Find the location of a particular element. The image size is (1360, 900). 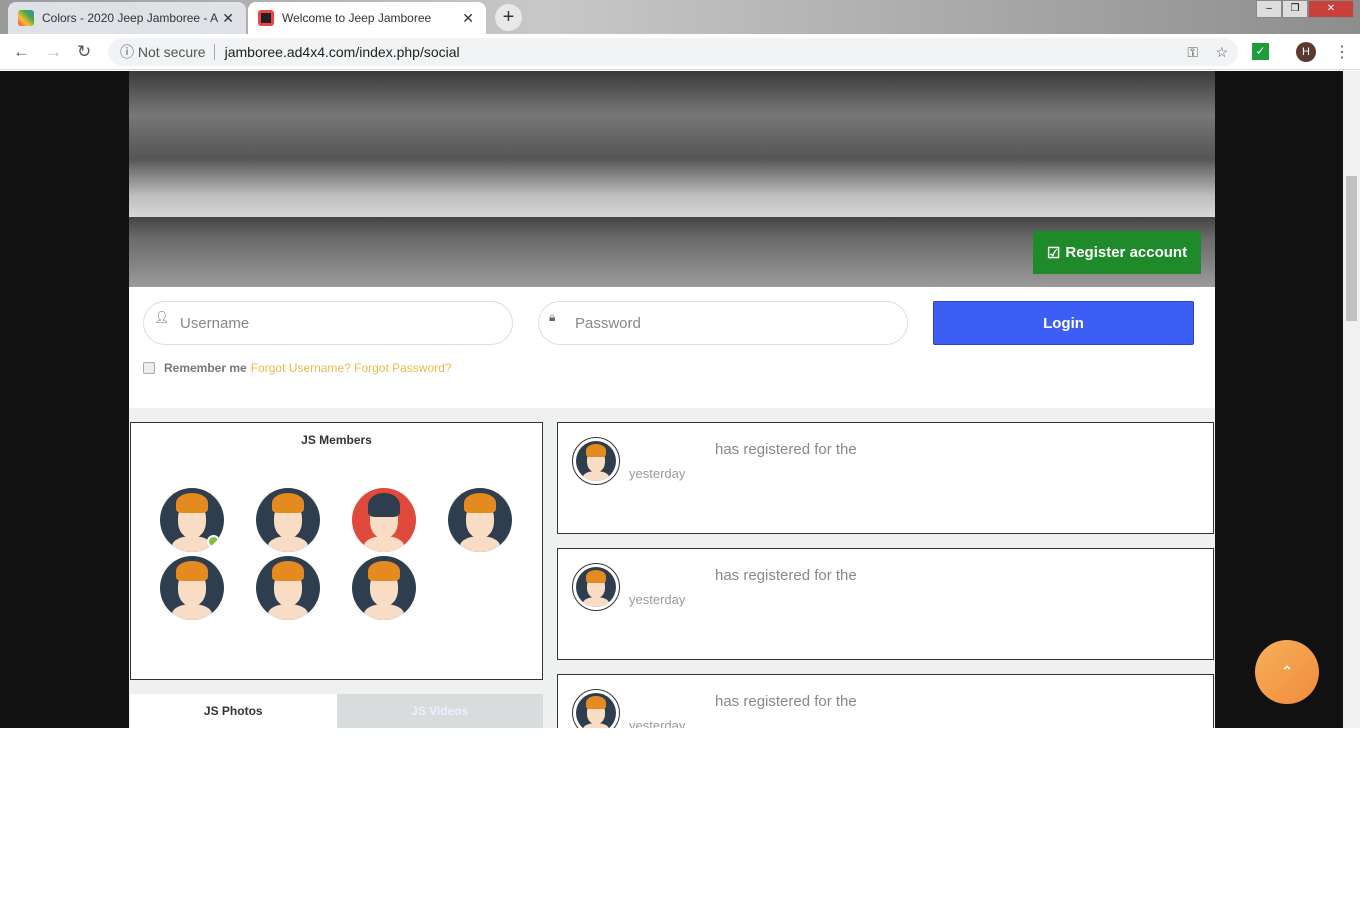

members-title: JS Members is located at coordinates (336, 440).